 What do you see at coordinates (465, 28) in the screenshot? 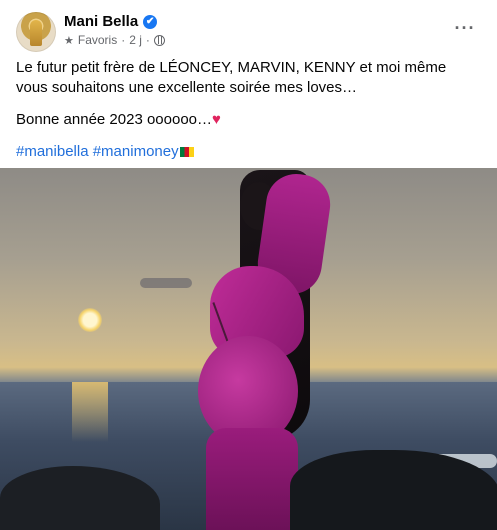
I see `more-options-icon: ···` at bounding box center [465, 28].